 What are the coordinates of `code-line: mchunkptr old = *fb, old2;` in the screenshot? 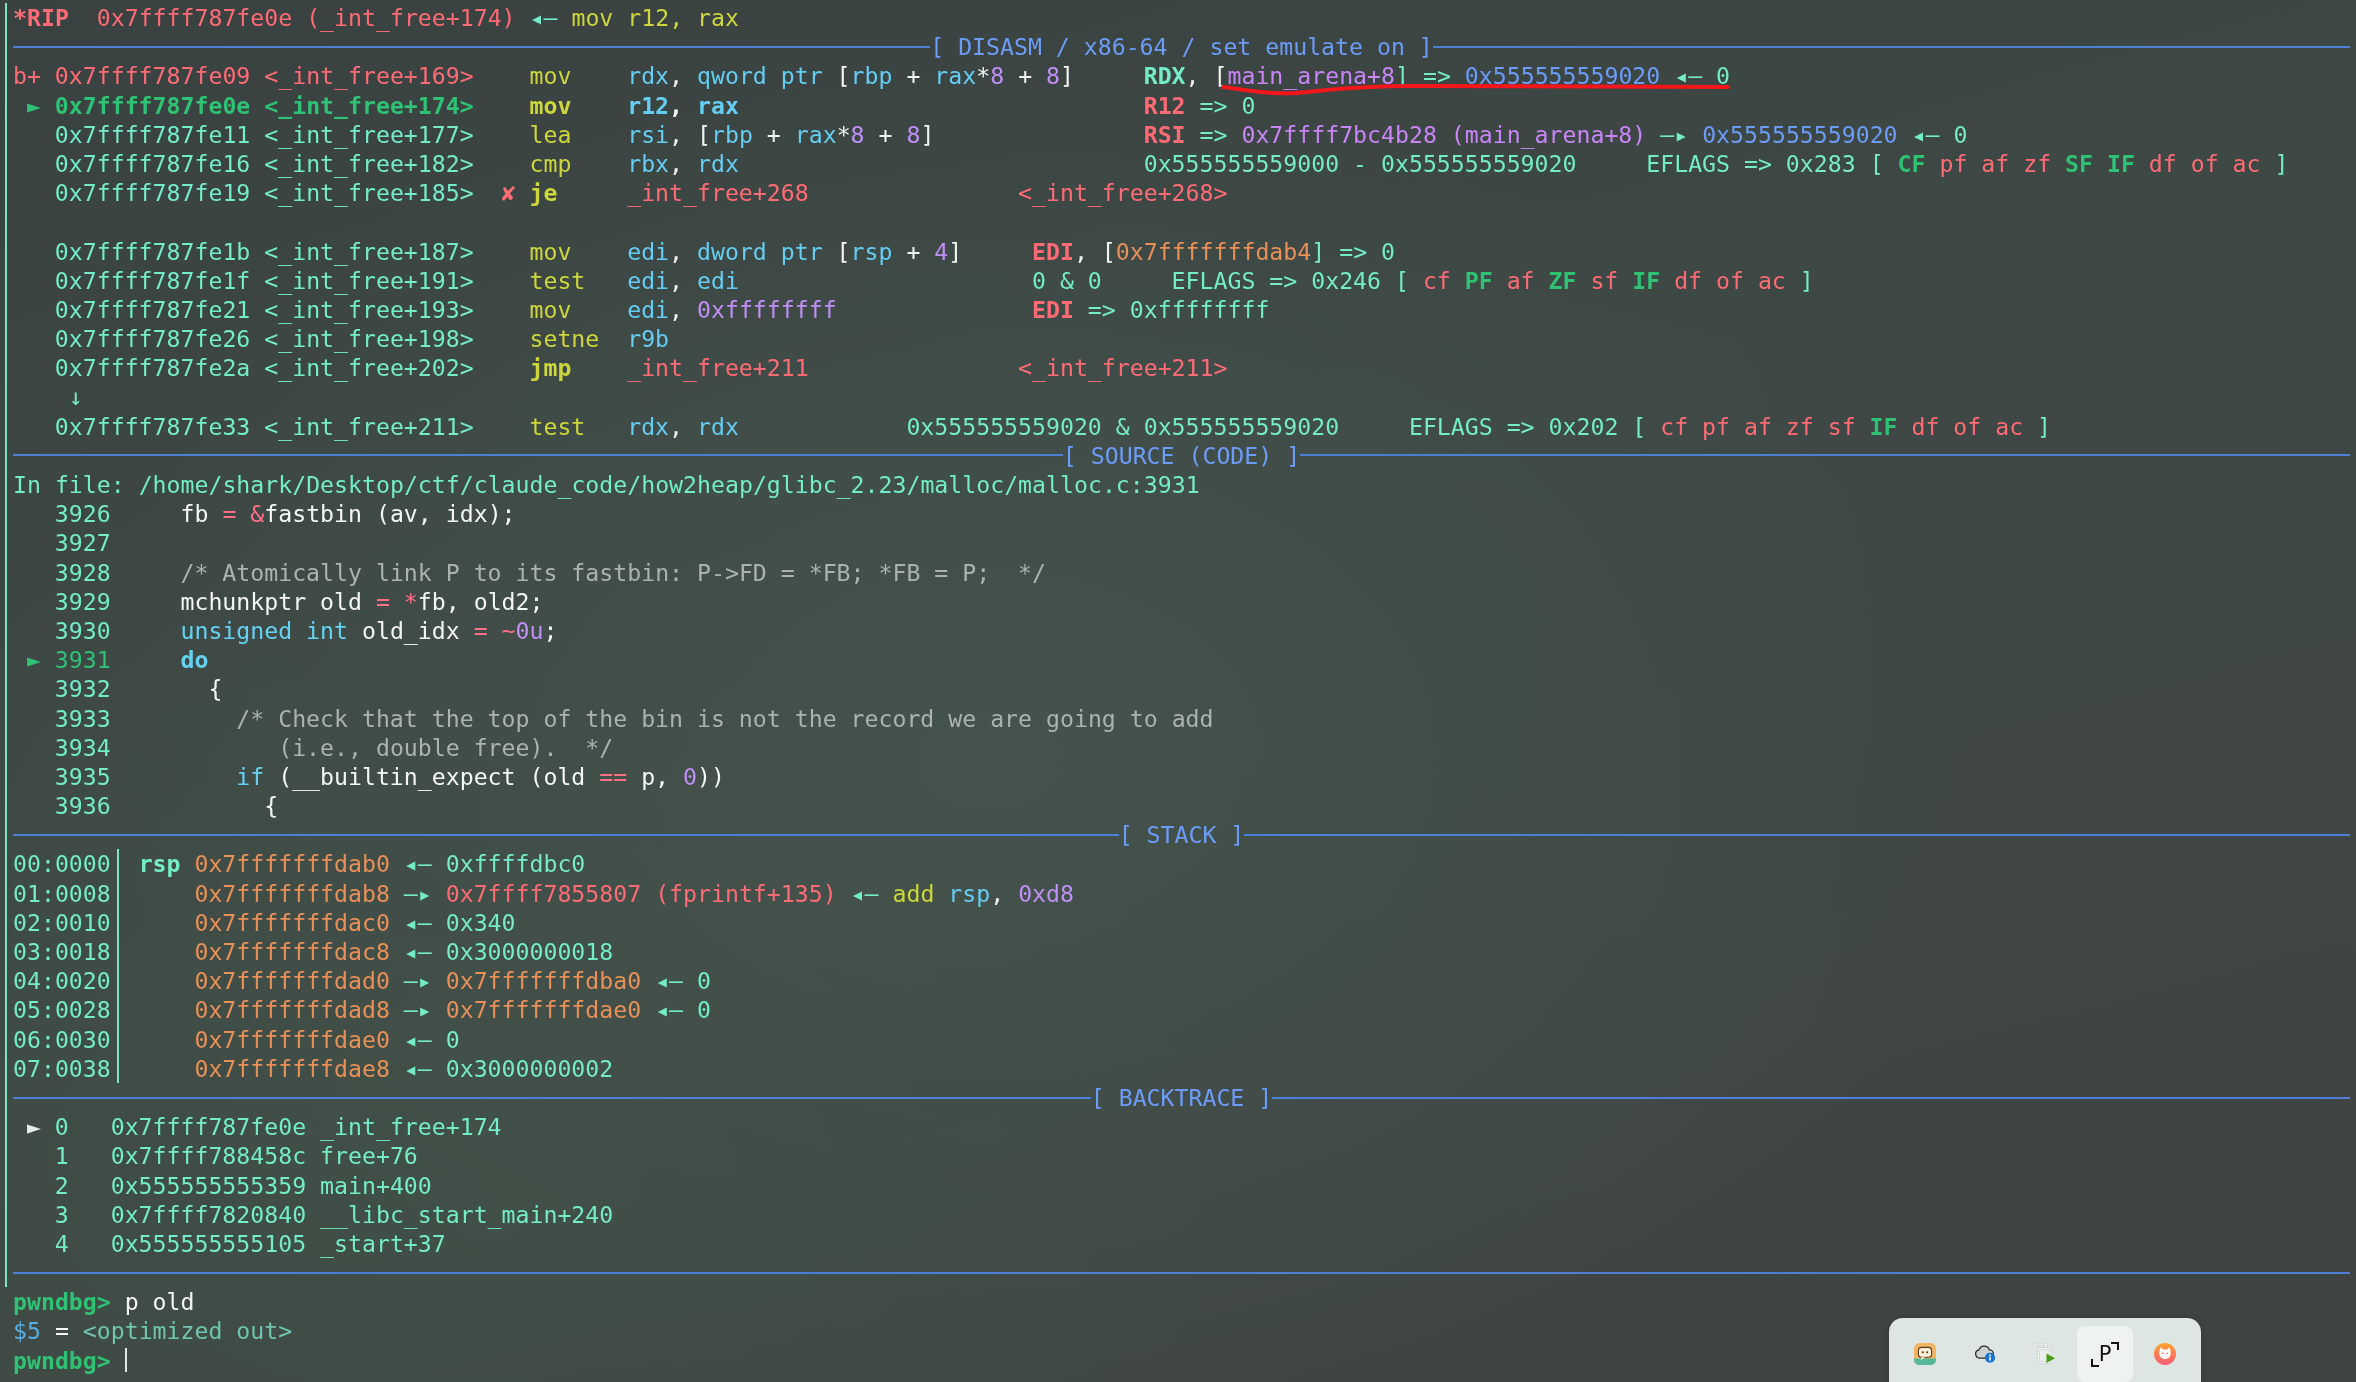 It's located at (362, 601).